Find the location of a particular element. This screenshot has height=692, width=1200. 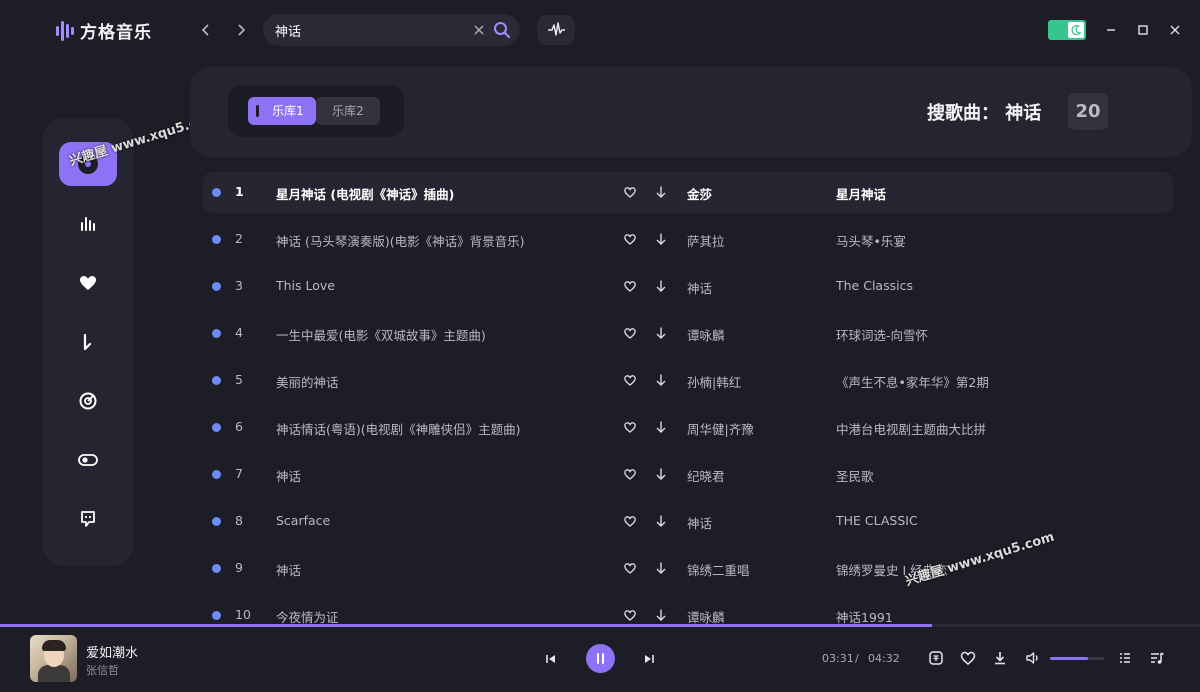

song-title: 神话 (马头琴演奏版)(电影《神话》背景音乐) is located at coordinates (446, 240).